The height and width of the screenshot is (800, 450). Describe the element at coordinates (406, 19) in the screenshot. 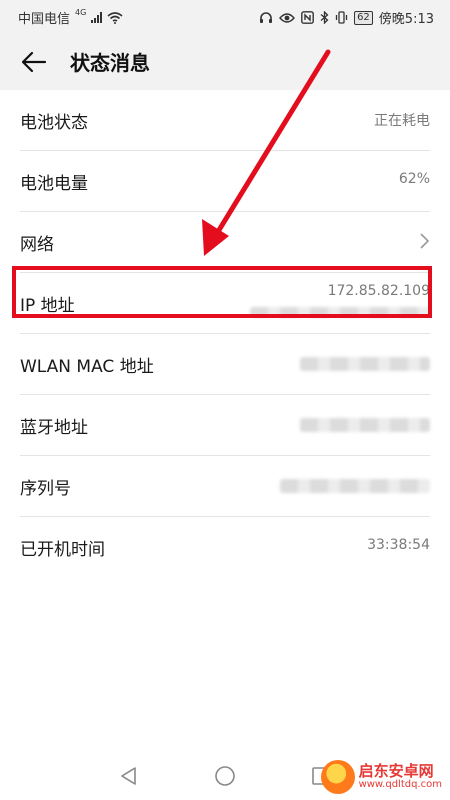

I see `clock: 傍晚5:13` at that location.